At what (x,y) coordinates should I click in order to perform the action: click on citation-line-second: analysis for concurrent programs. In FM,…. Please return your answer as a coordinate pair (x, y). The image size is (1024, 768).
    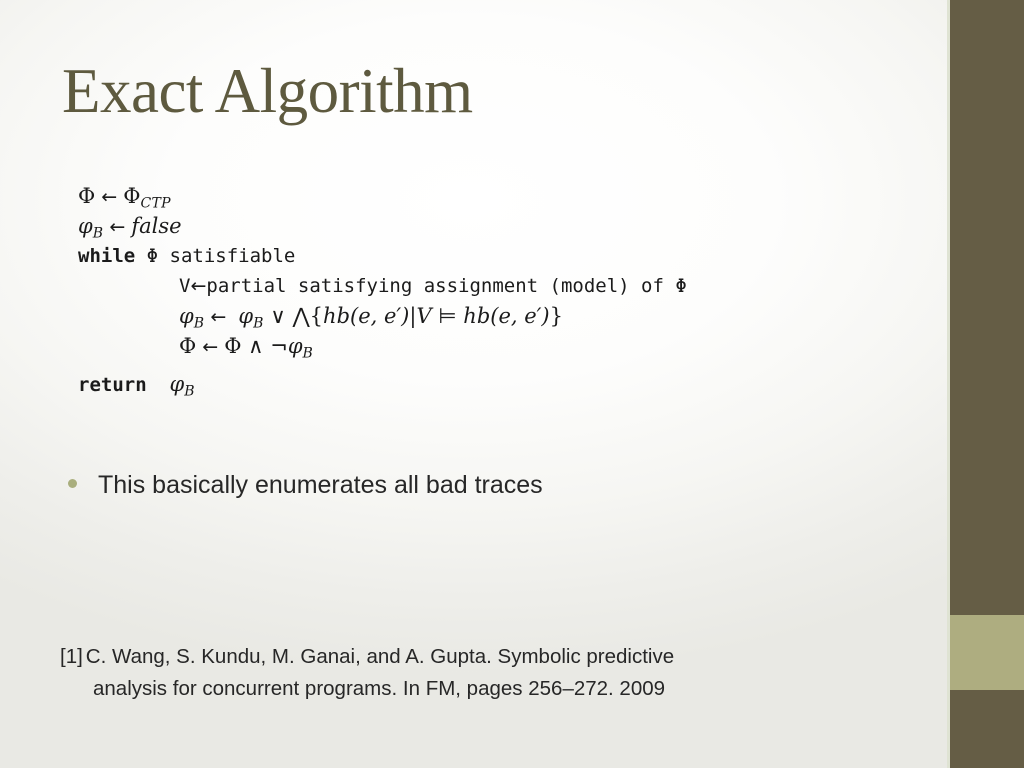
    Looking at the image, I should click on (430, 689).